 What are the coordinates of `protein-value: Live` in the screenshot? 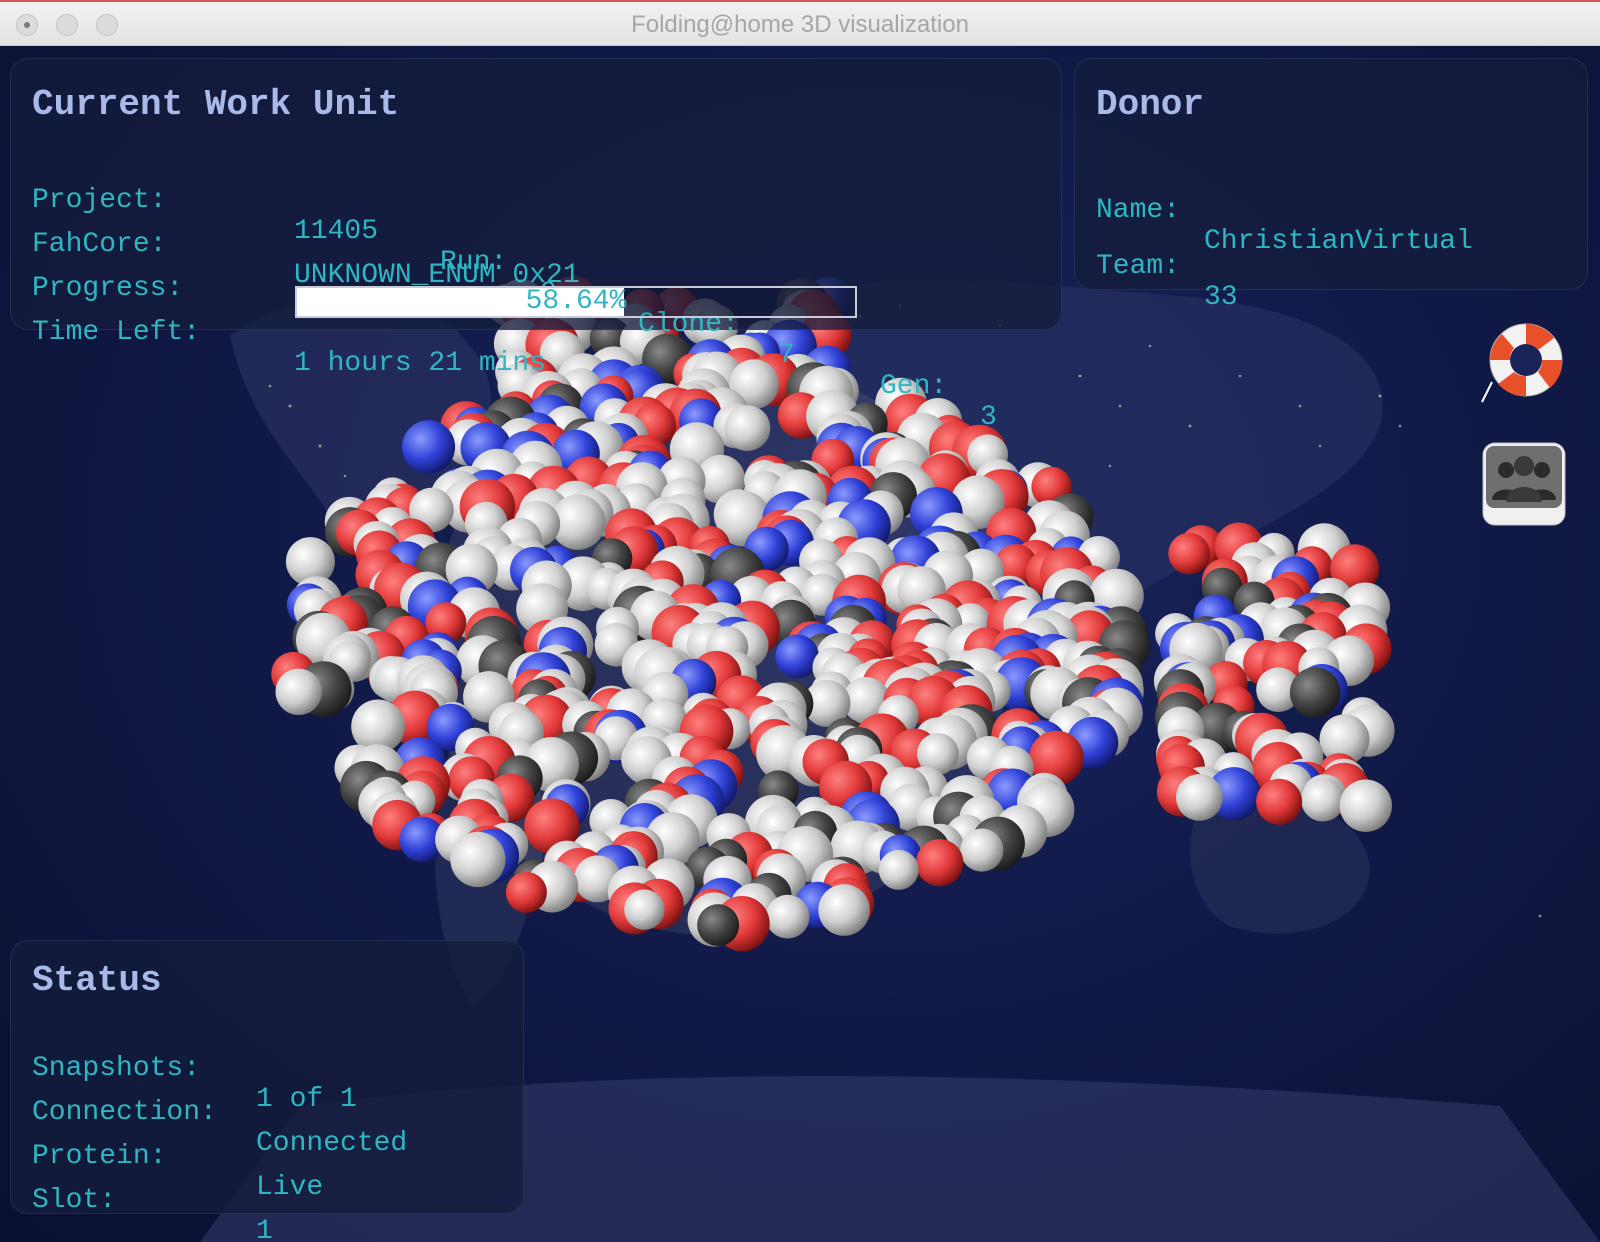 It's located at (290, 1187).